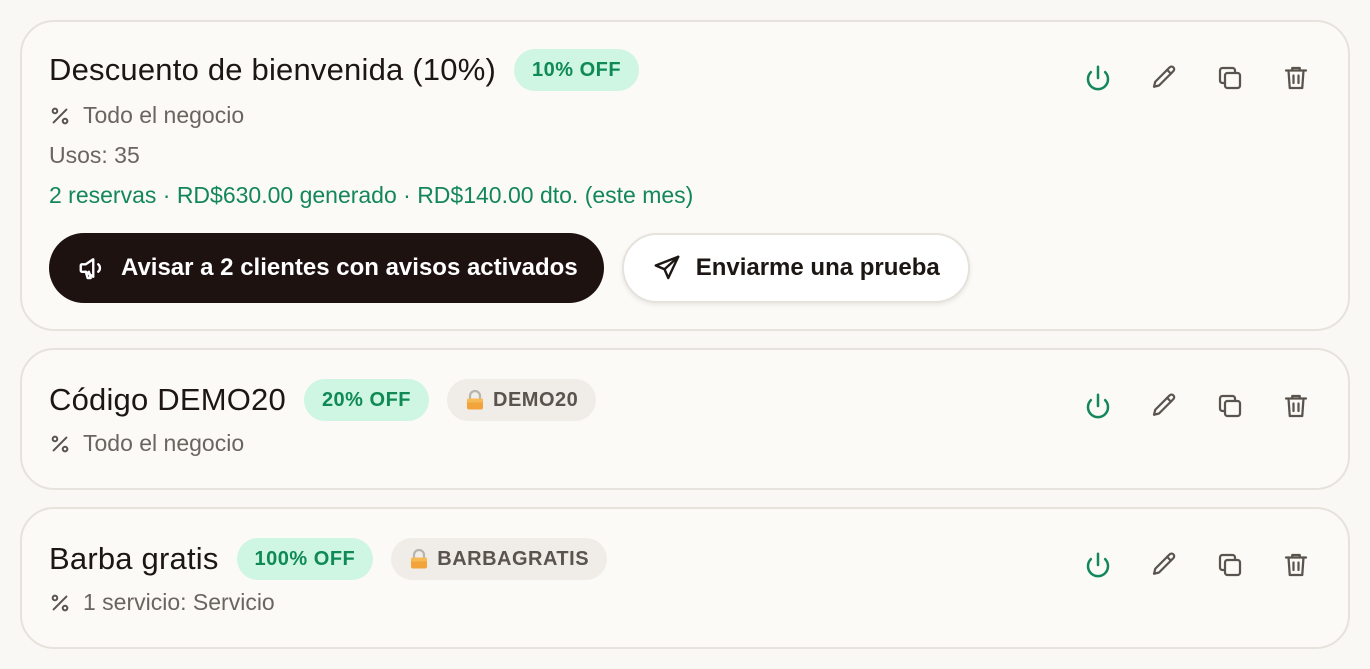 The width and height of the screenshot is (1370, 669). I want to click on send-test-label: Enviarme una prueba, so click(817, 267).